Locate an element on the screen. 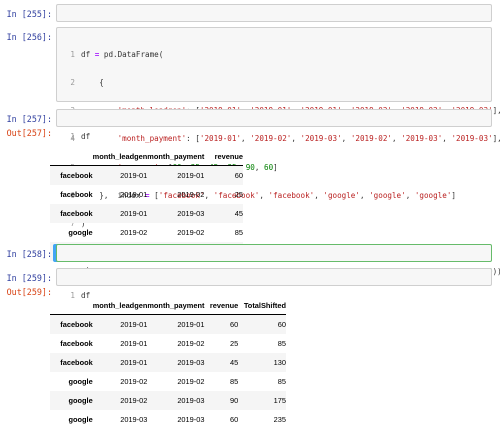 The width and height of the screenshot is (500, 429). table-row: google 2019-02 2019-02 85 is located at coordinates (146, 232).